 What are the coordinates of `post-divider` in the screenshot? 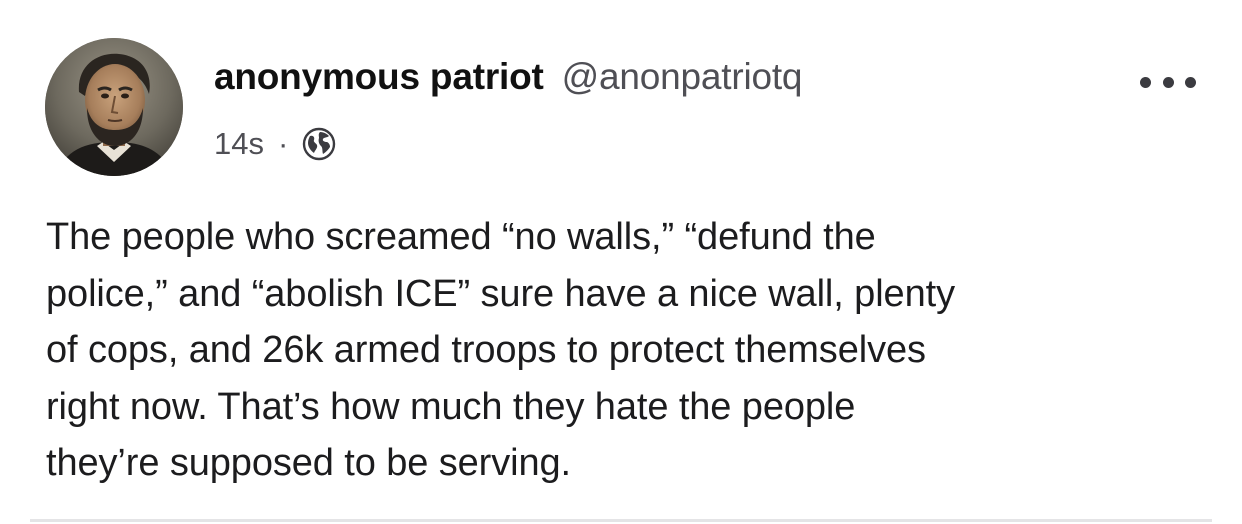 It's located at (621, 520).